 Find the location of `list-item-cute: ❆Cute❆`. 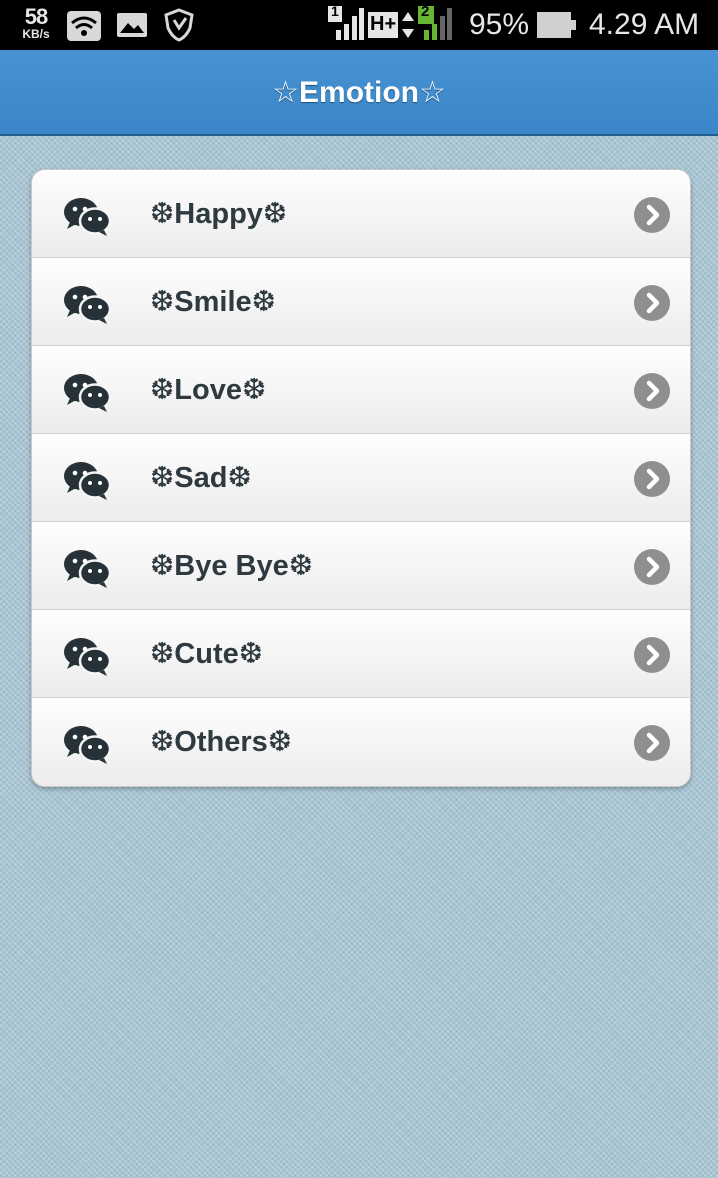

list-item-cute: ❆Cute❆ is located at coordinates (361, 654).